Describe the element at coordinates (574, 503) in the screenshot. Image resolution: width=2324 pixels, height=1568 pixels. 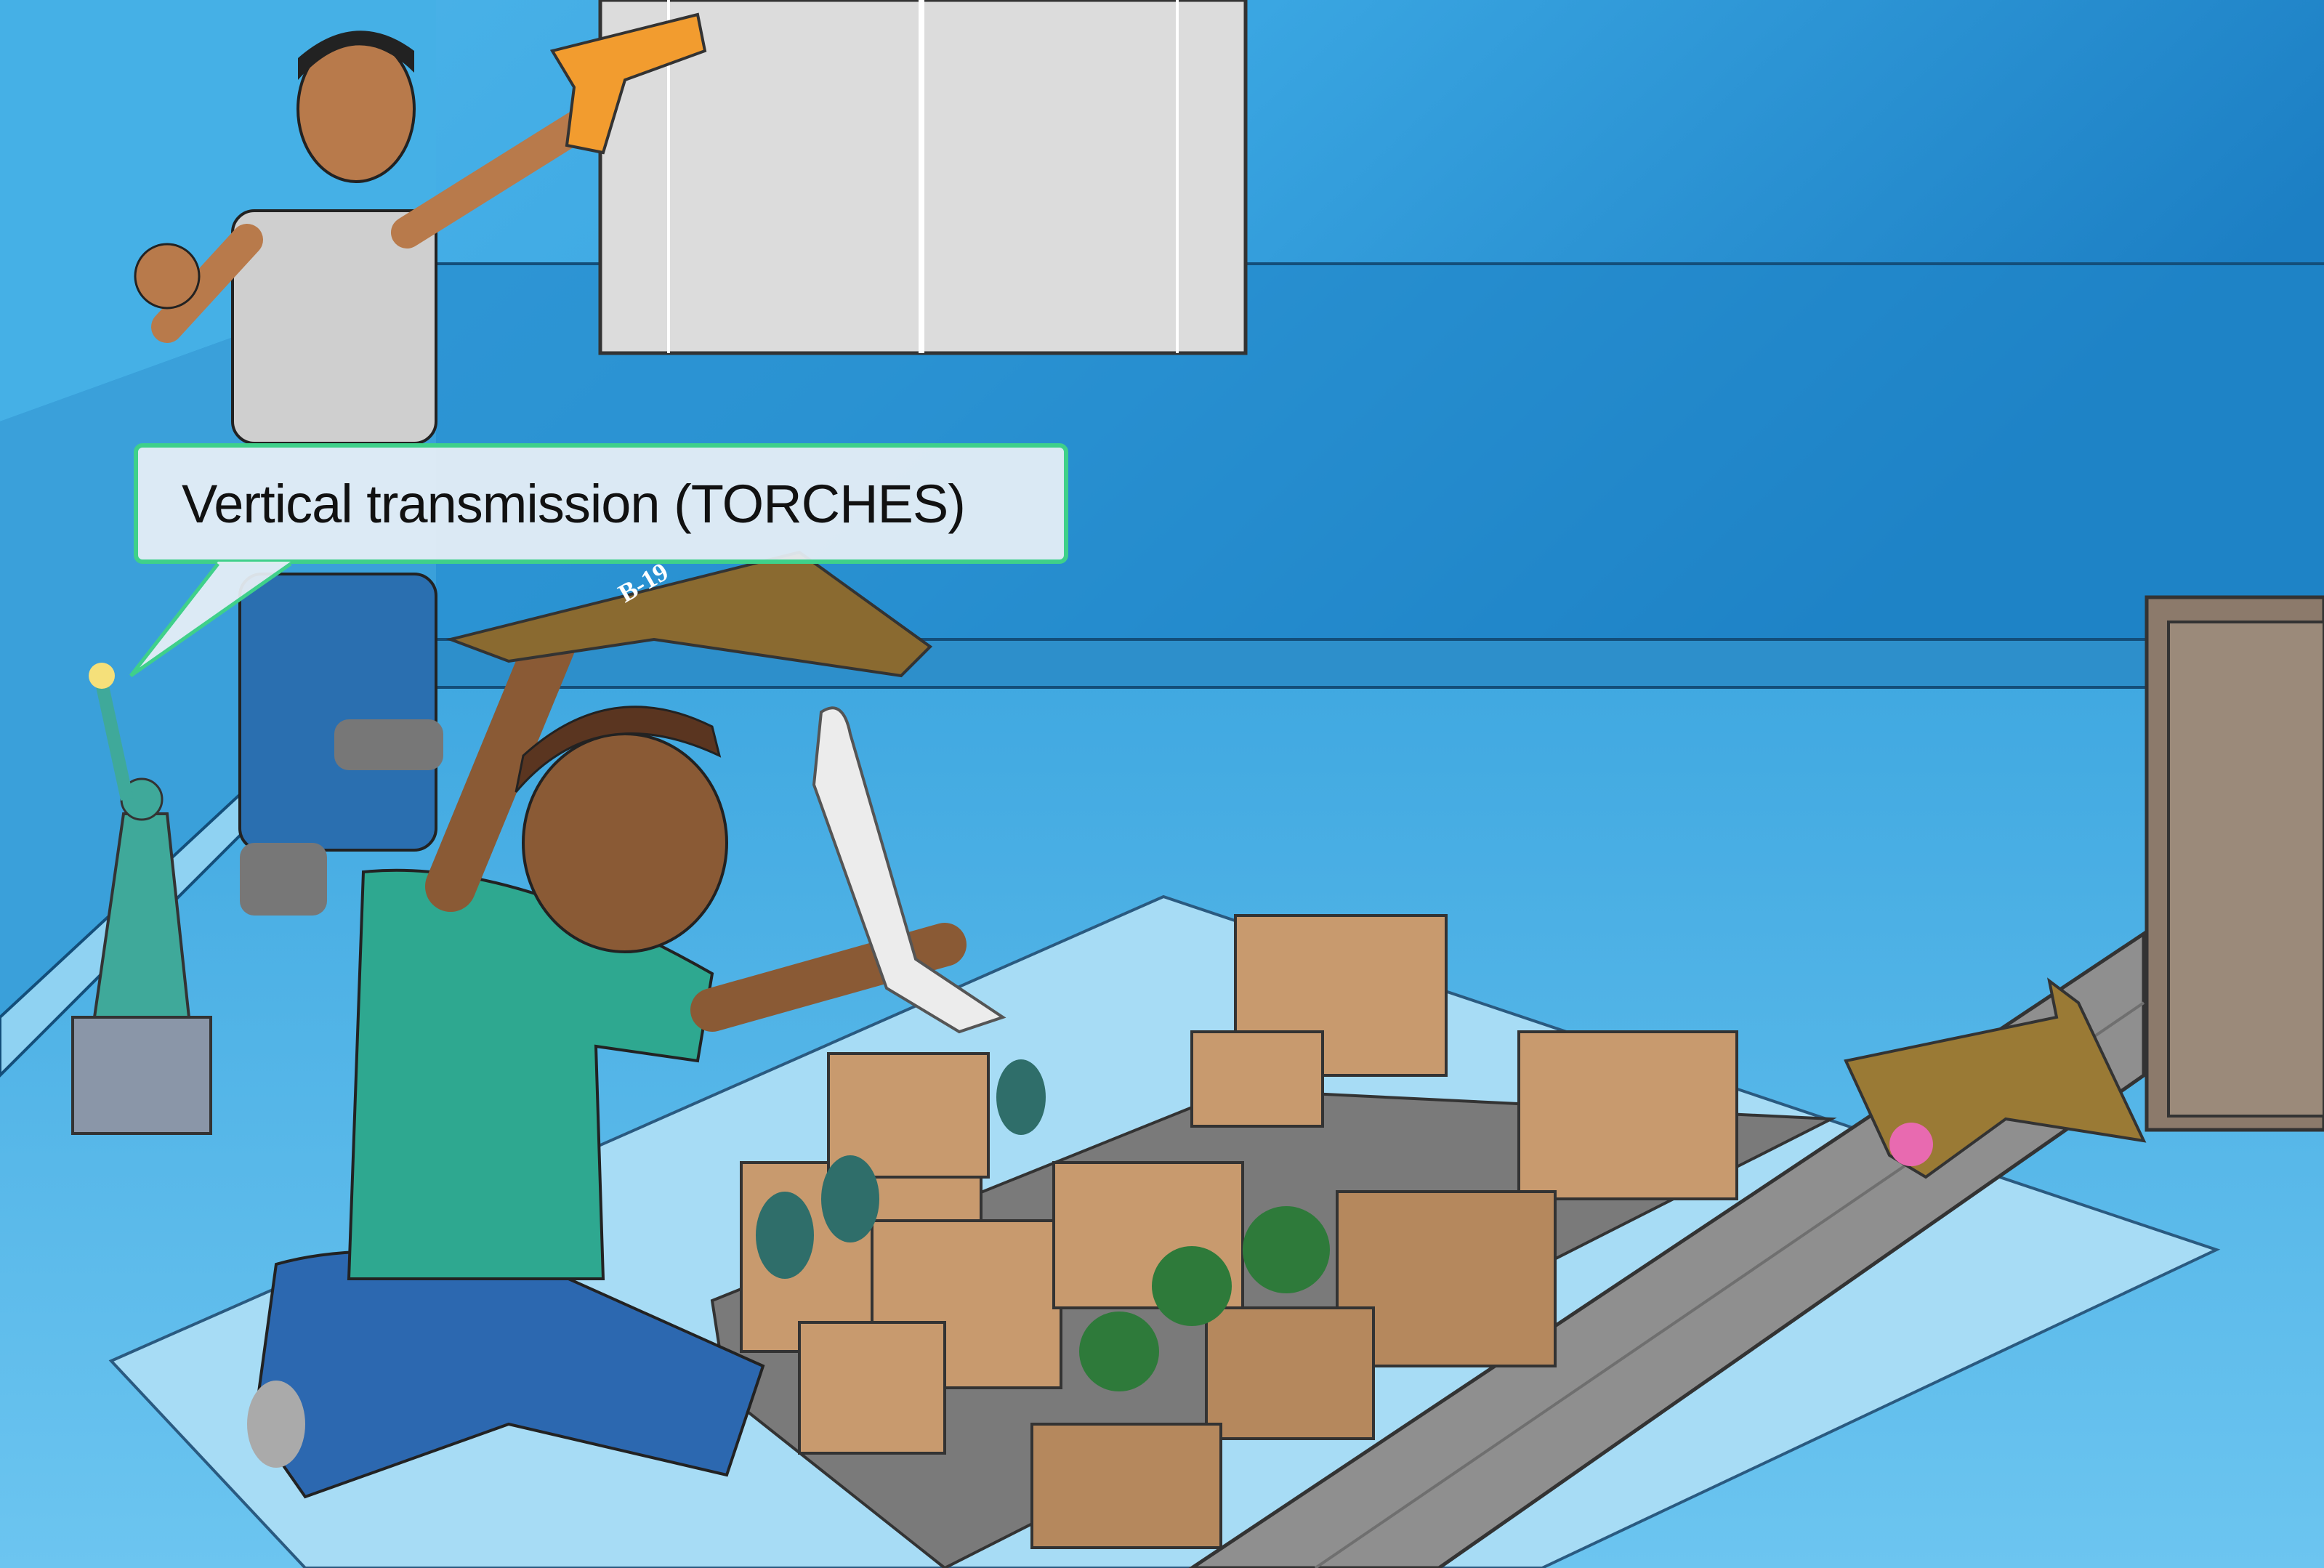
I see `speech-bubble-text: Vertical transmission (TORCHES)` at that location.